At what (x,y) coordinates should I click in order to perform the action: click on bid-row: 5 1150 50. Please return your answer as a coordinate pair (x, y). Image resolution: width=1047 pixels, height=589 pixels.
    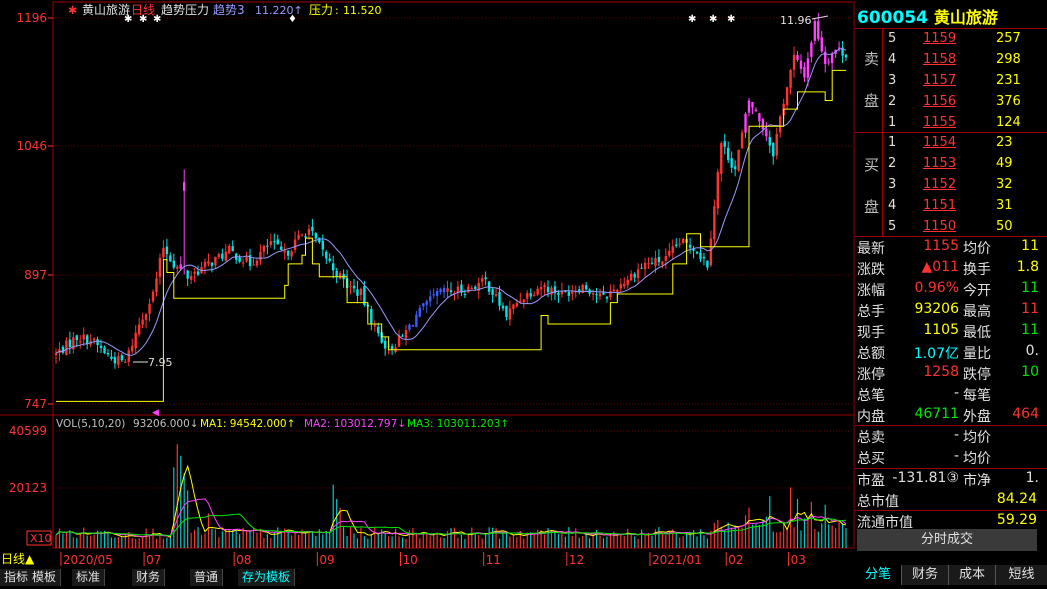
    Looking at the image, I should click on (951, 227).